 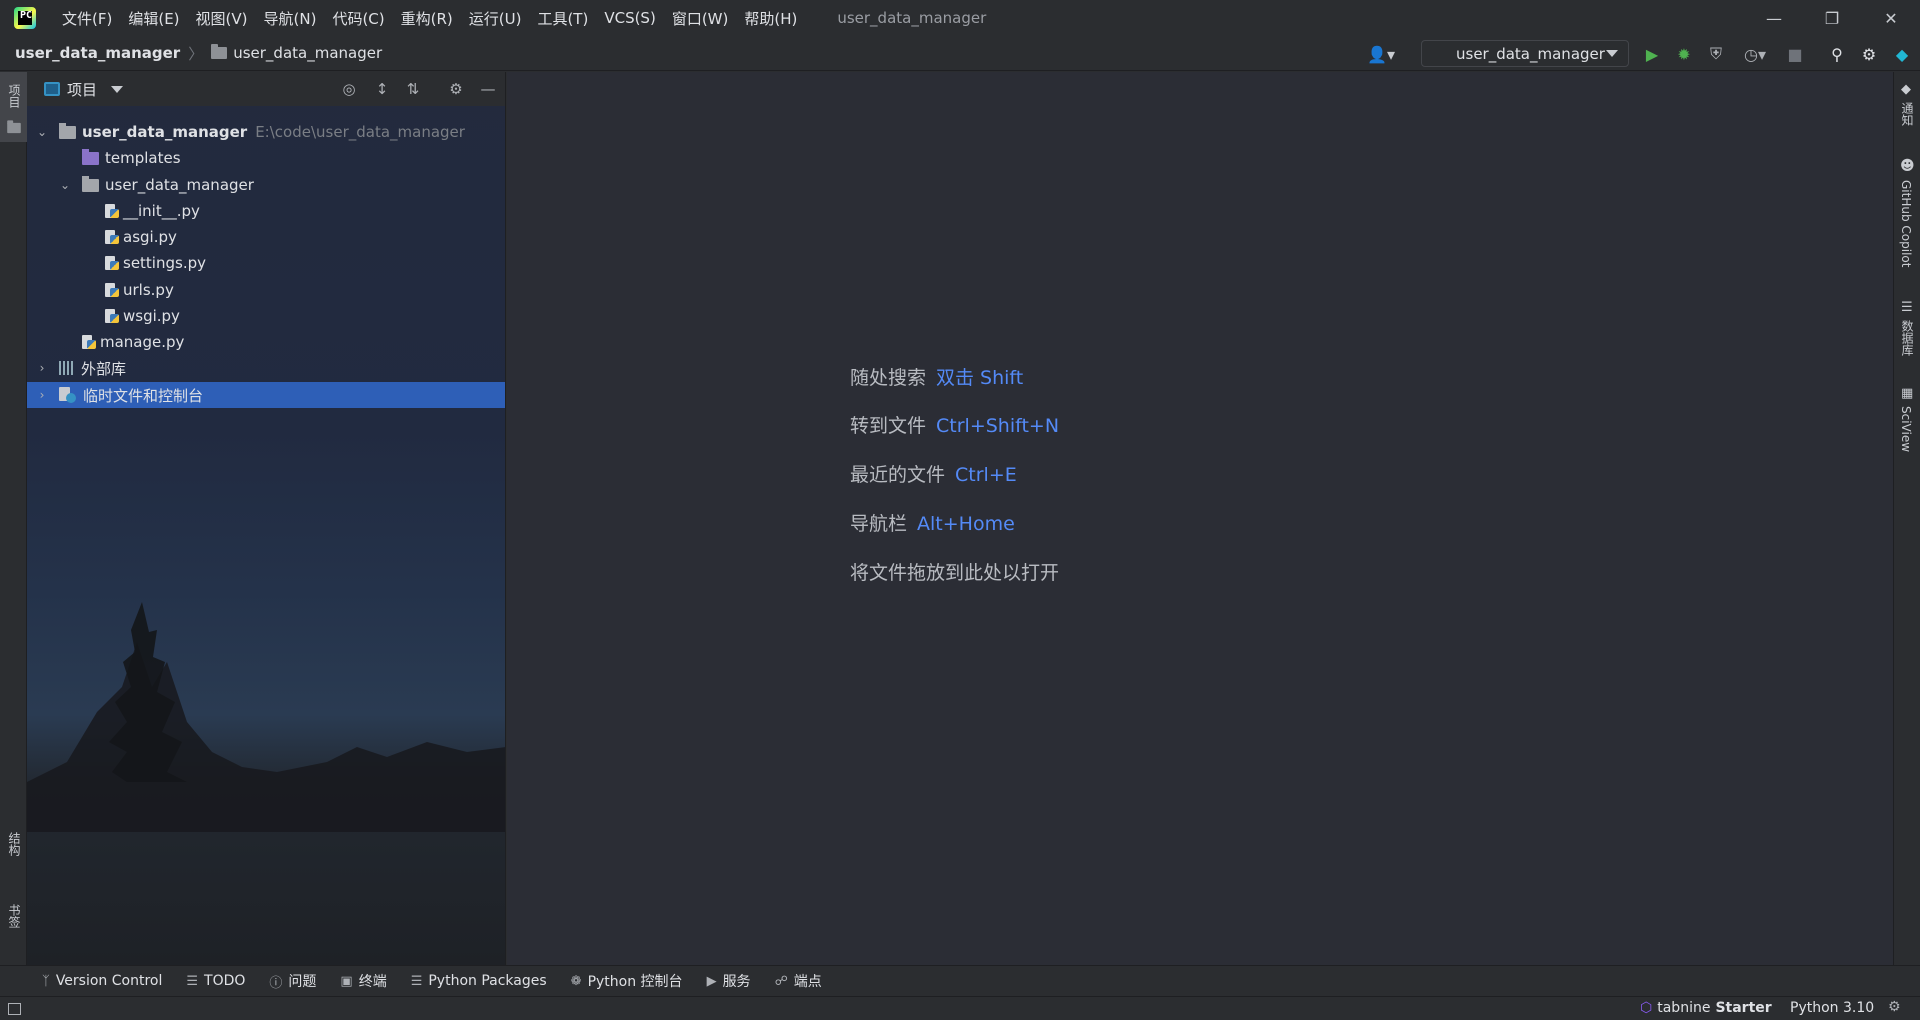 I want to click on project-view-icon, so click(x=52, y=89).